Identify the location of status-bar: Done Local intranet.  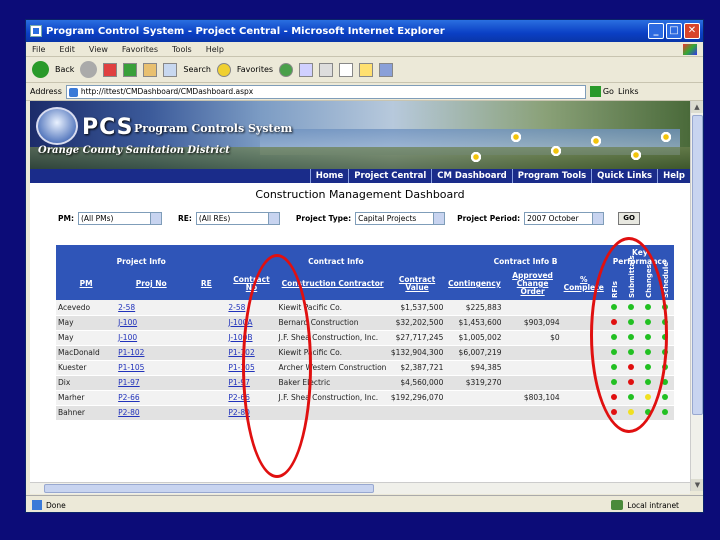
(364, 503).